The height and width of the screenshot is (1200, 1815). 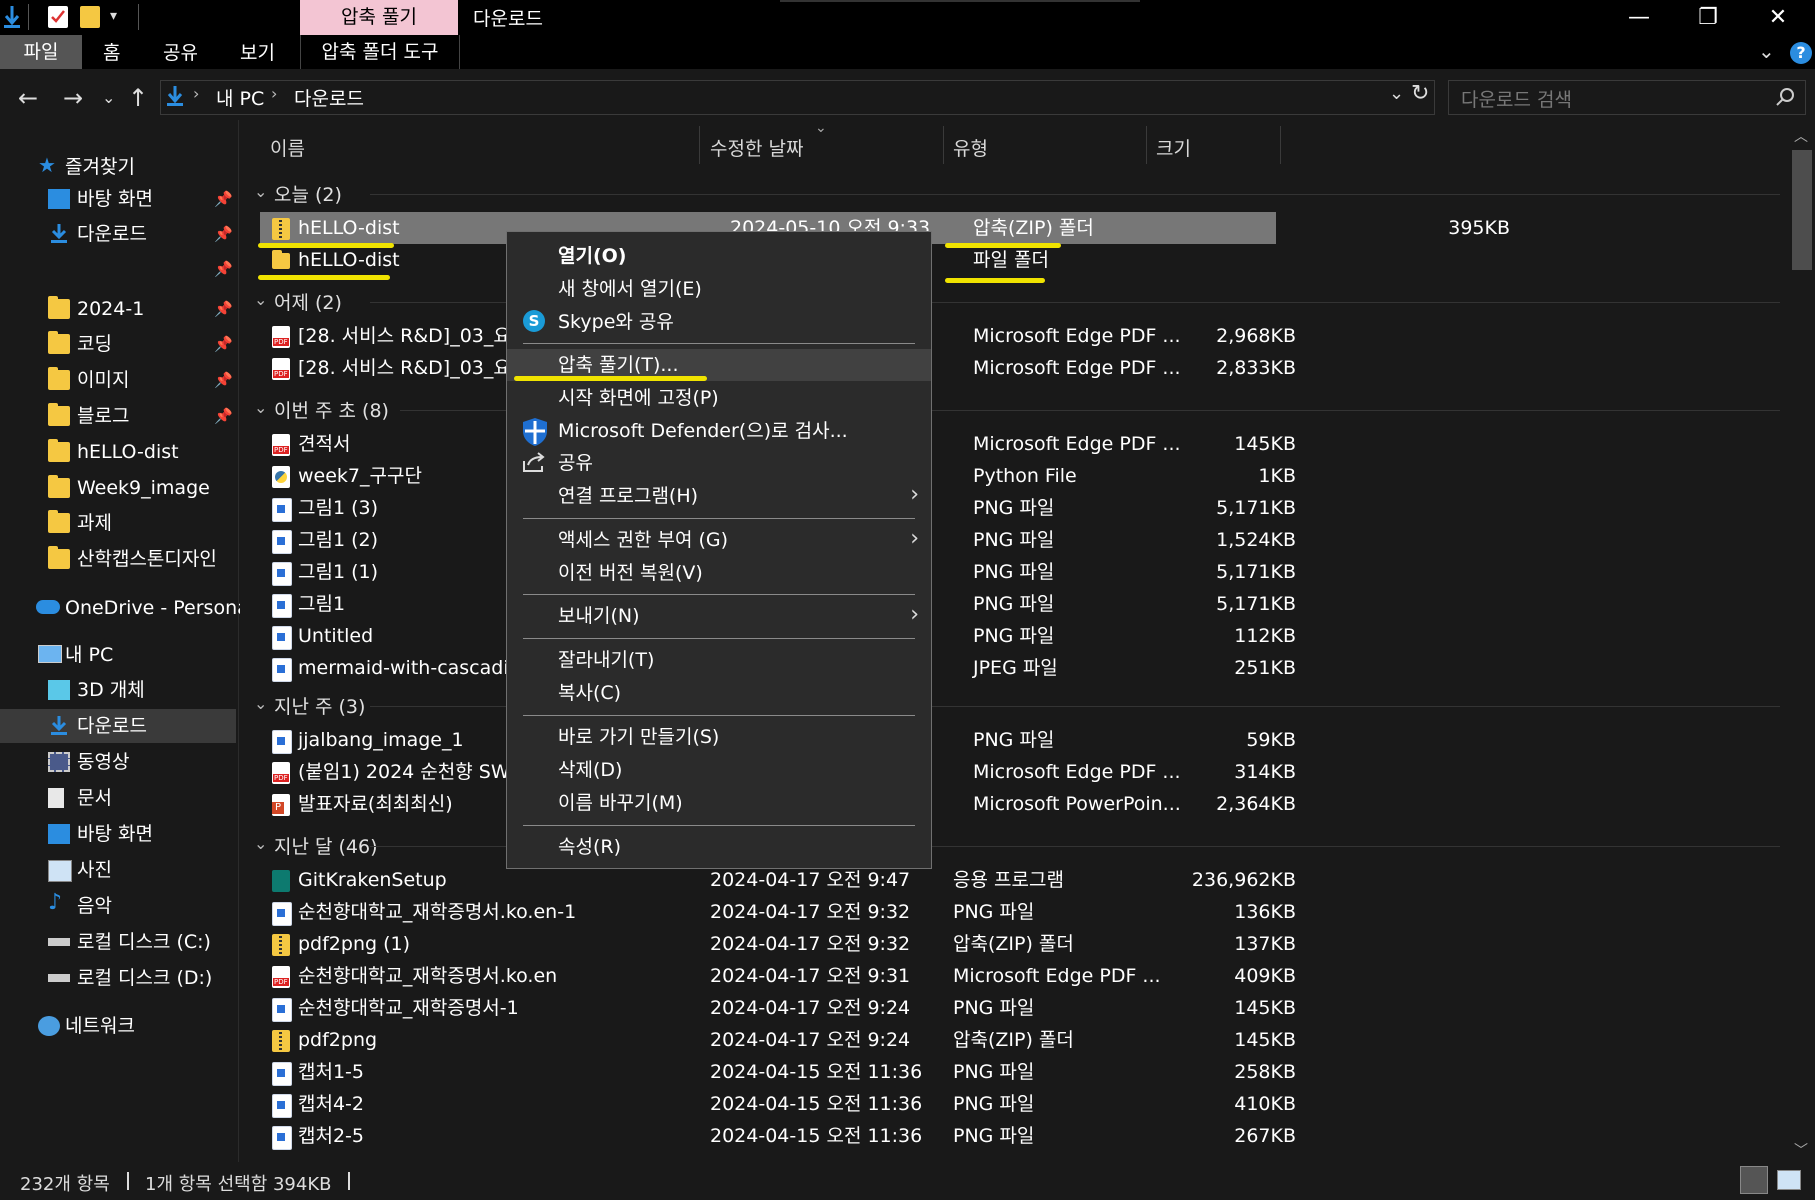 I want to click on sidebar-item-3d-objects: 3D 개체, so click(x=118, y=690).